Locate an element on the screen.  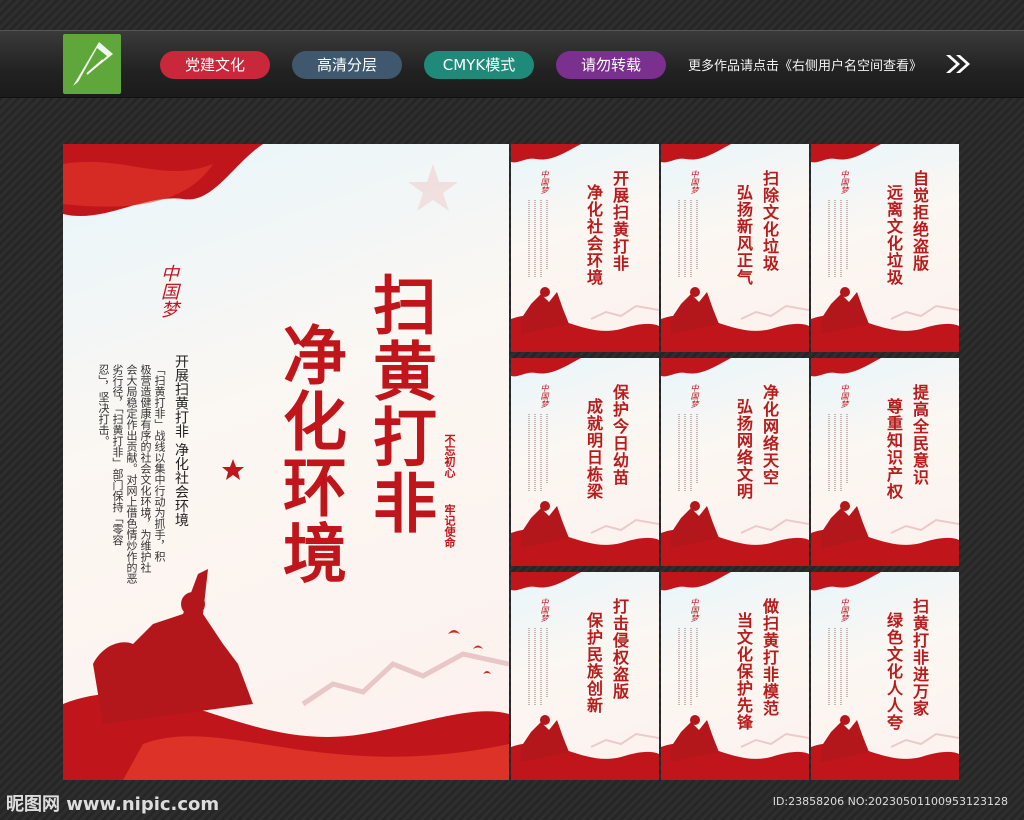
mini-poster: 自觉拒绝盗版 远离文化垃圾 中国梦 is located at coordinates (885, 248).